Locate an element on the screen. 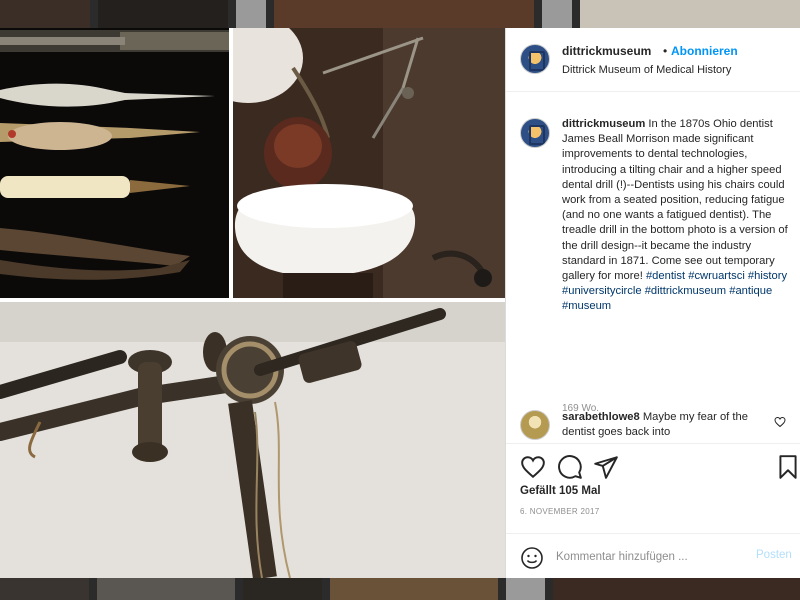  post-comment-button: Posten is located at coordinates (774, 555).